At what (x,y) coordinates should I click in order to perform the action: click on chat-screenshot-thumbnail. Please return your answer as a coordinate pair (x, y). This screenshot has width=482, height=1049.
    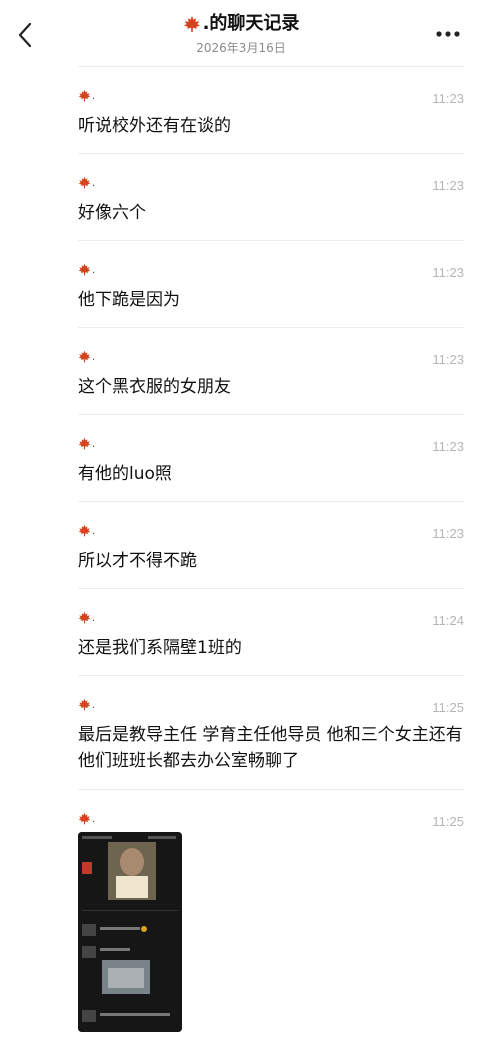
    Looking at the image, I should click on (130, 932).